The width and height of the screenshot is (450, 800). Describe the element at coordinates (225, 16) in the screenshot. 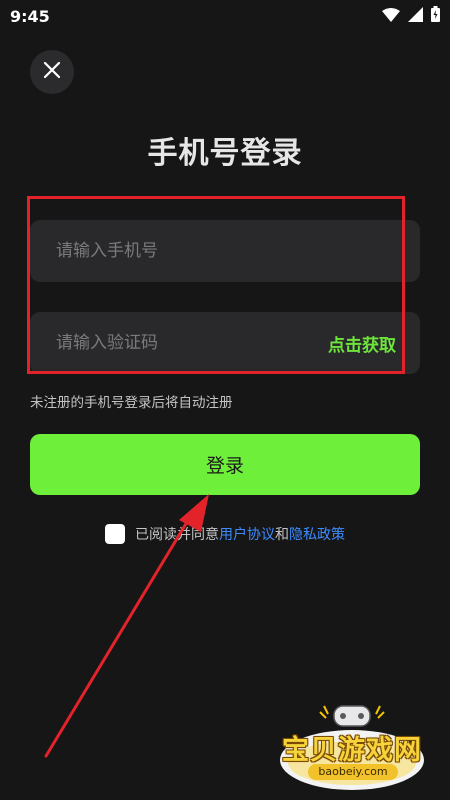

I see `status-bar: 9:45` at that location.